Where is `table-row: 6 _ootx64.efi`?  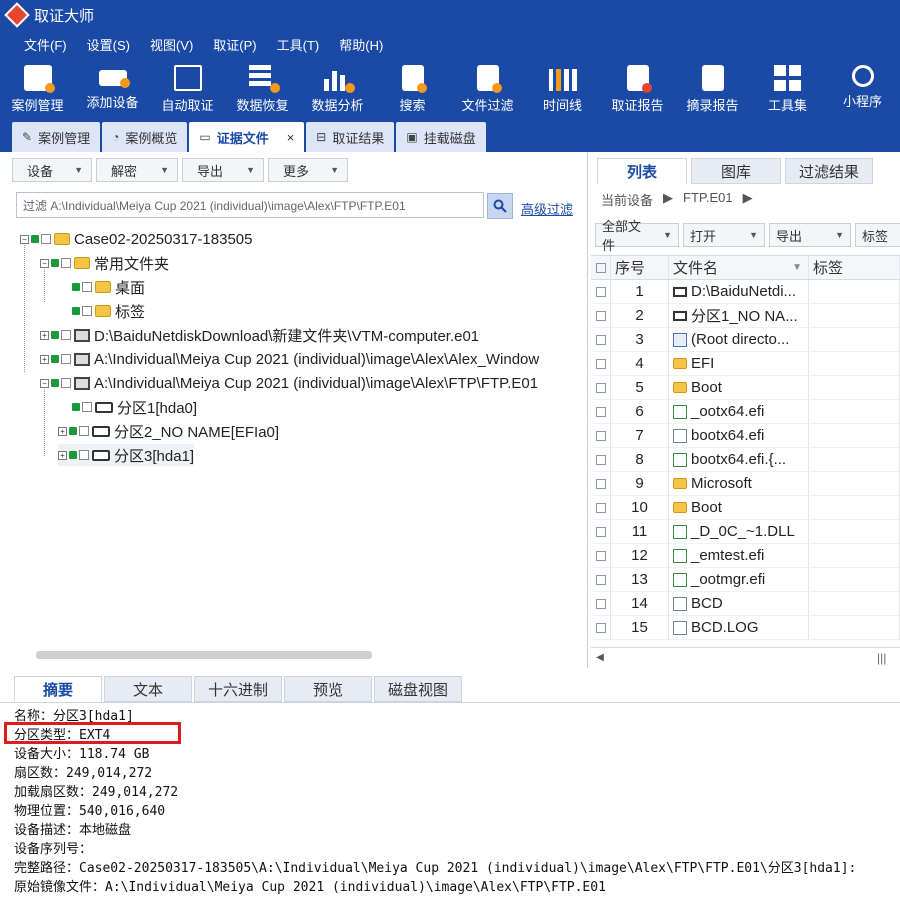 table-row: 6 _ootx64.efi is located at coordinates (745, 412).